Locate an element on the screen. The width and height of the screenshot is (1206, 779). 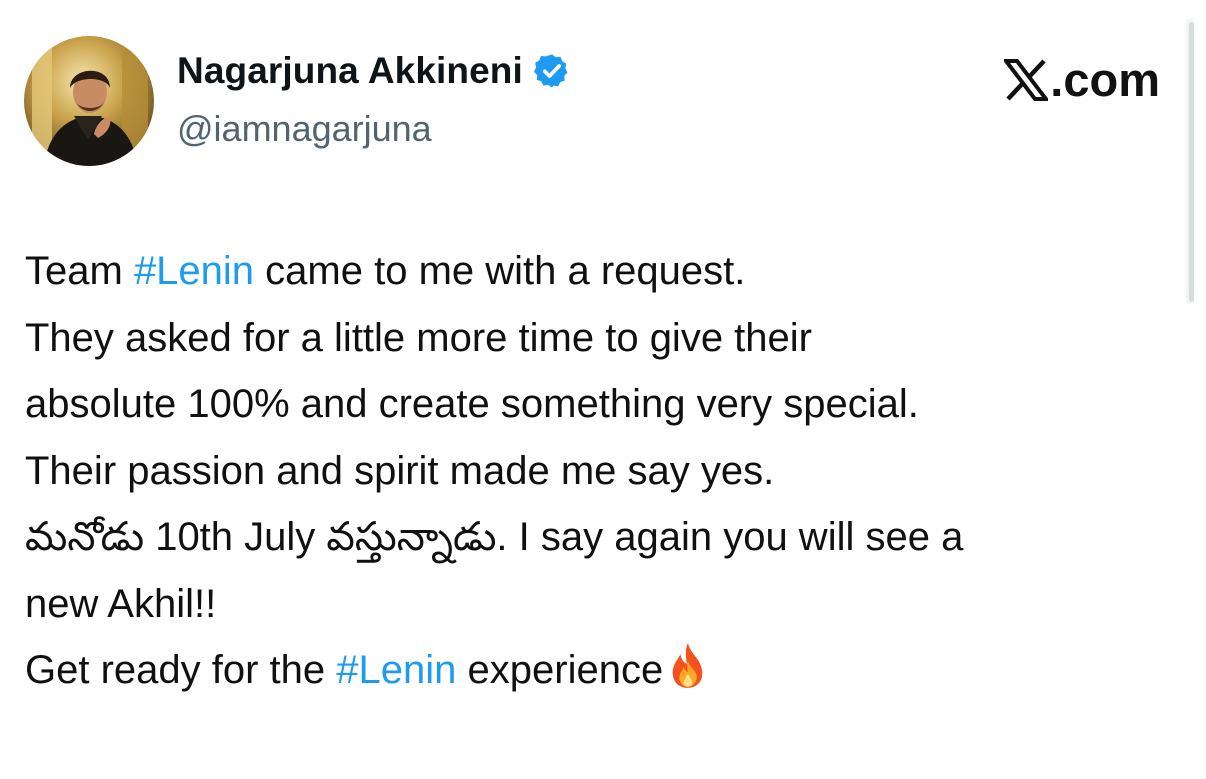
author-display-name-row: Nagarjuna Akkineni is located at coordinates (374, 71).